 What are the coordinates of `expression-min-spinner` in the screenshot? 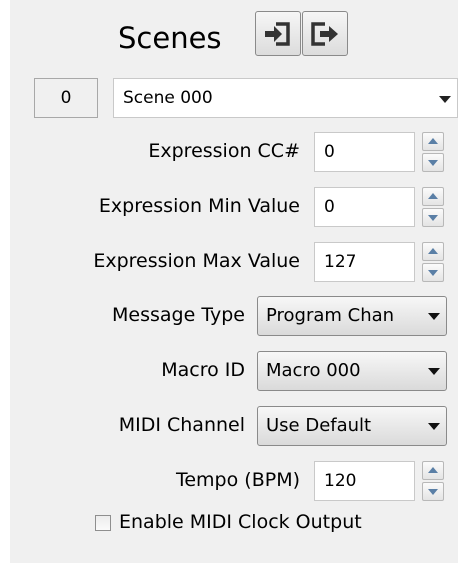 It's located at (433, 207).